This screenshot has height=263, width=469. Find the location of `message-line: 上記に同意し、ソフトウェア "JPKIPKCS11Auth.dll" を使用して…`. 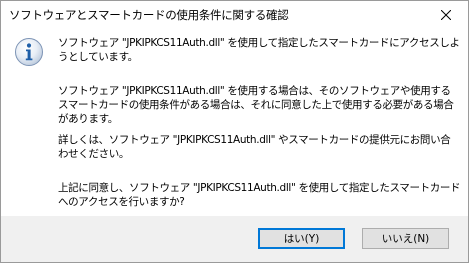

message-line: 上記に同意し、ソフトウェア "JPKIPKCS11Auth.dll" を使用して… is located at coordinates (259, 188).